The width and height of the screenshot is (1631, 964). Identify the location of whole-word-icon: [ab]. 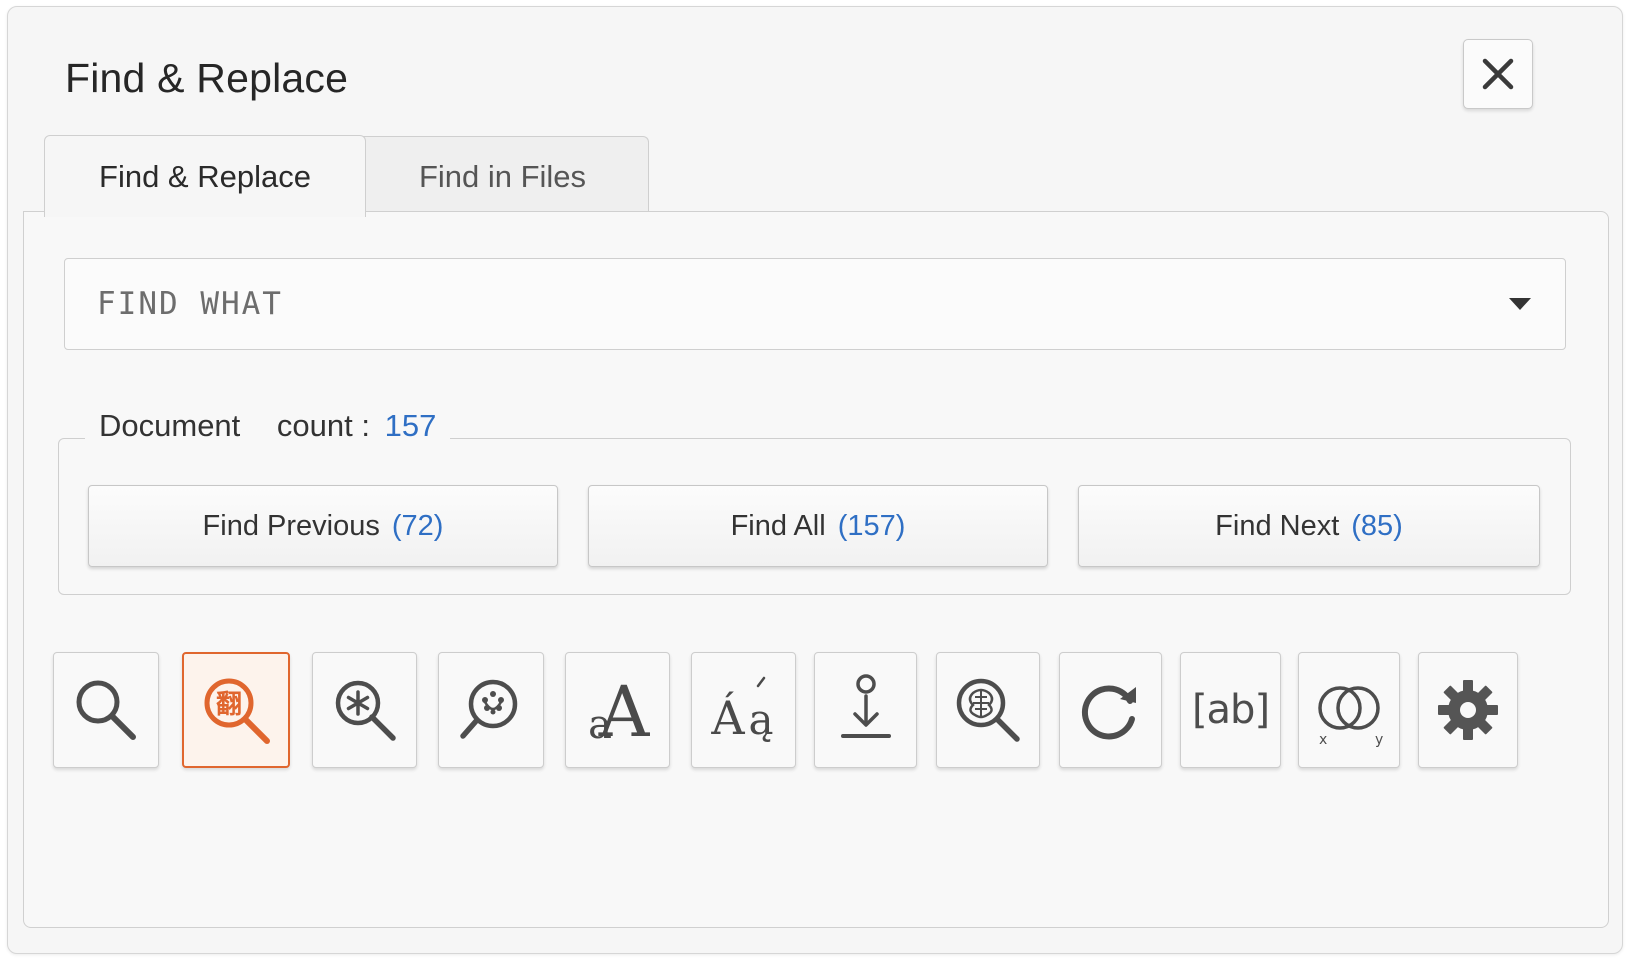
(1230, 710).